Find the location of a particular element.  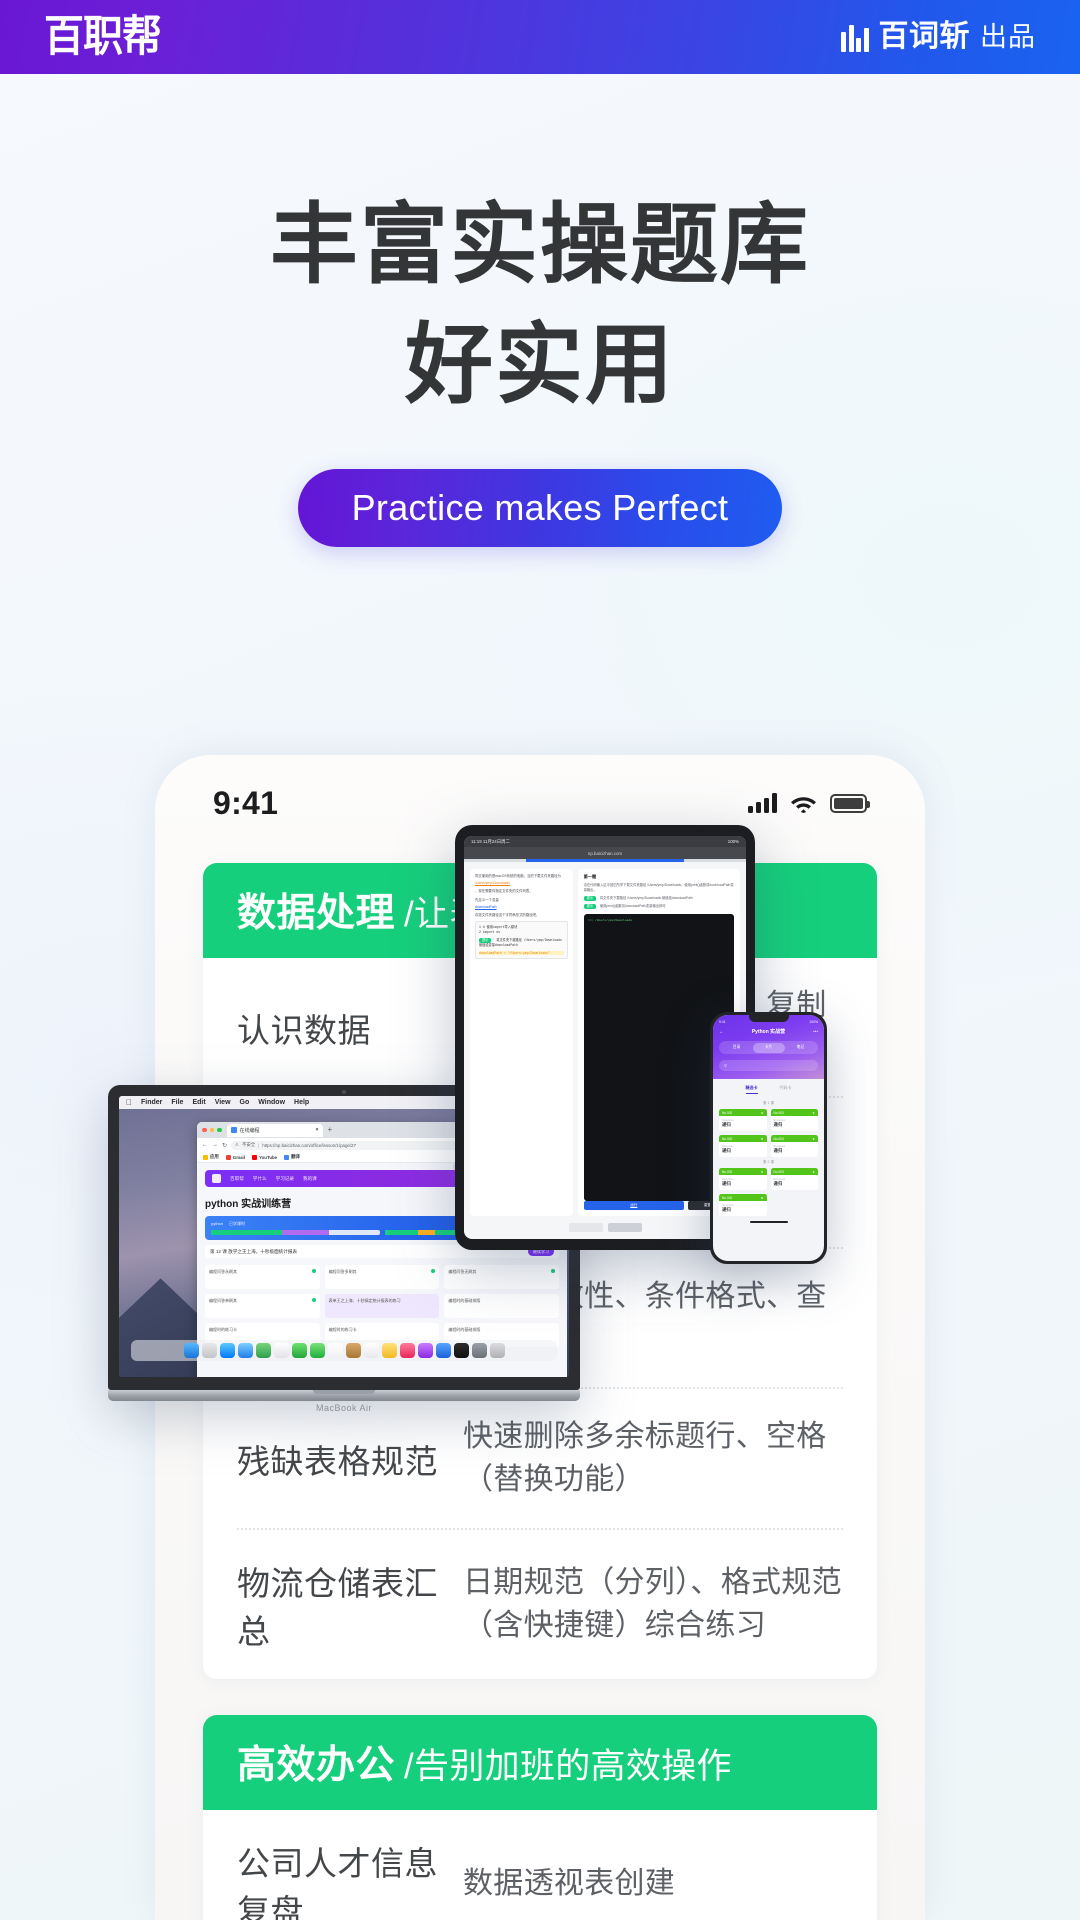

safari-icon is located at coordinates (227, 1350).